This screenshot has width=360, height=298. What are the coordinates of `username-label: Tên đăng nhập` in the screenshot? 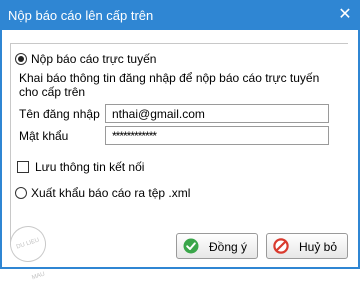 It's located at (59, 114).